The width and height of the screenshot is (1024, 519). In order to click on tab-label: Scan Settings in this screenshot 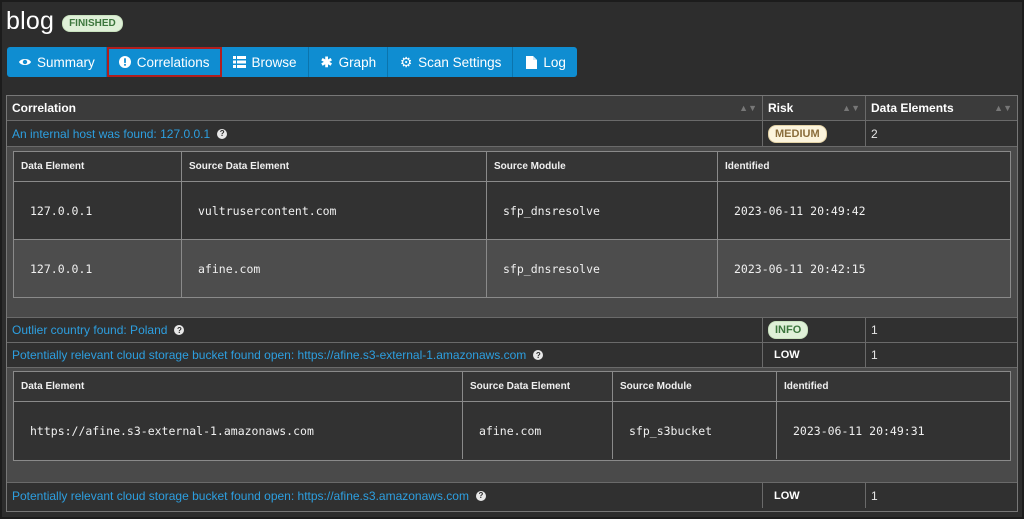, I will do `click(460, 62)`.